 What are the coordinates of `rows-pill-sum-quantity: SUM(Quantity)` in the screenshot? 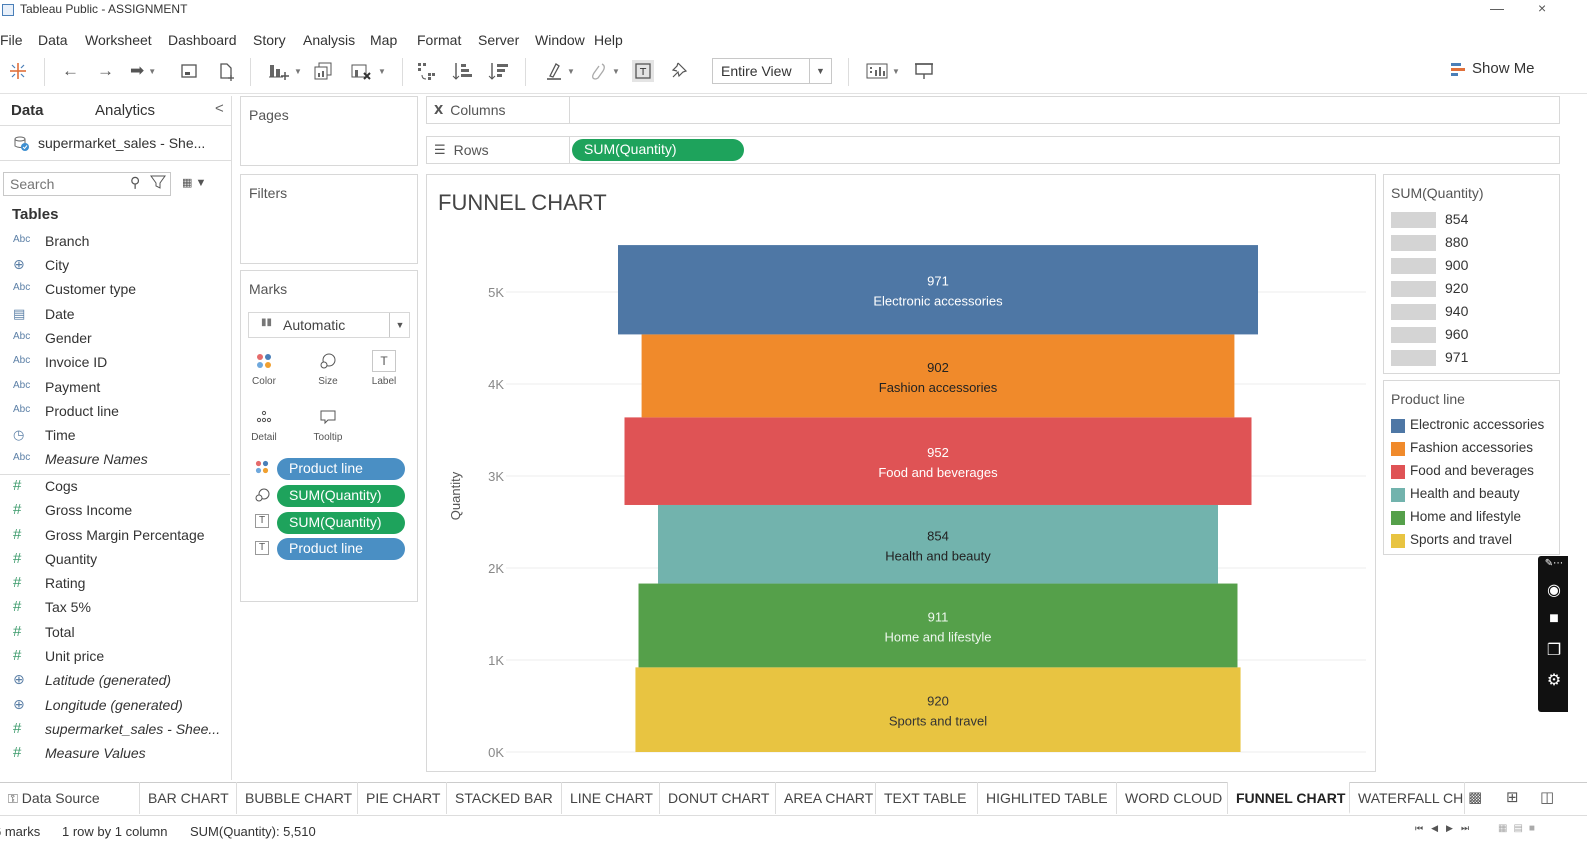 It's located at (658, 150).